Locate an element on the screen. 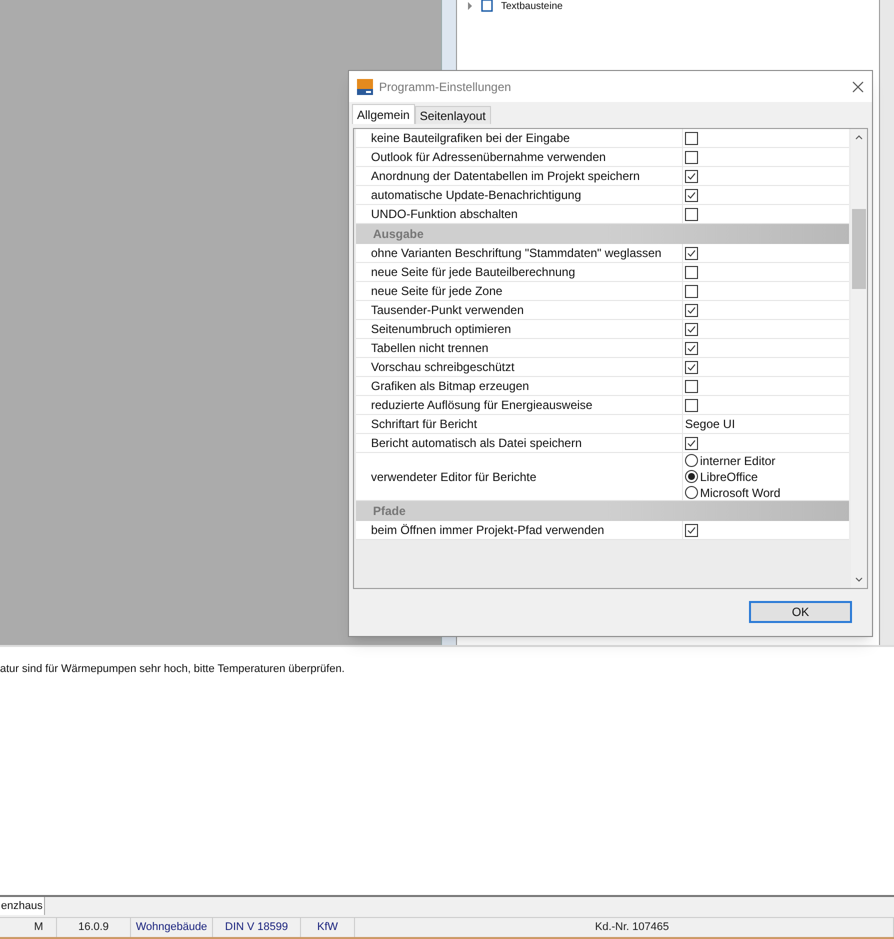 Image resolution: width=894 pixels, height=939 pixels. status-cell: Wohngebäude is located at coordinates (172, 927).